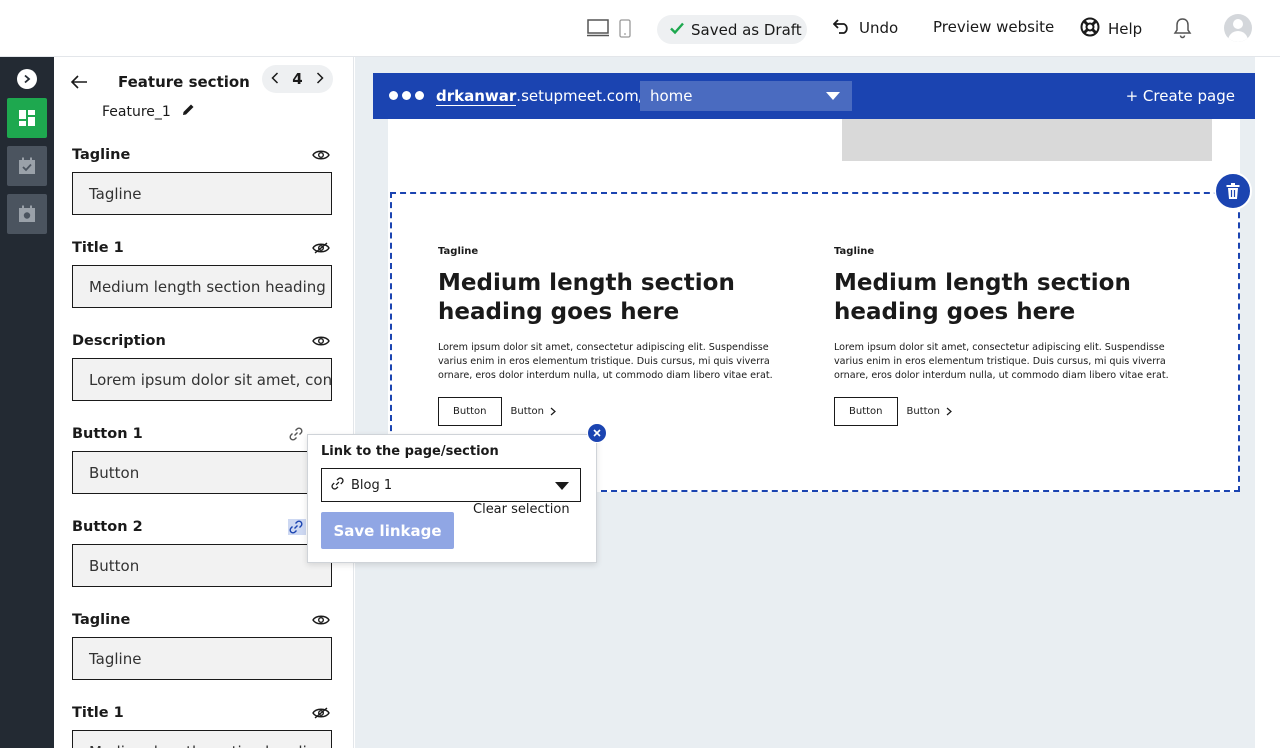  Describe the element at coordinates (1180, 96) in the screenshot. I see `create-page-button: + Create page` at that location.